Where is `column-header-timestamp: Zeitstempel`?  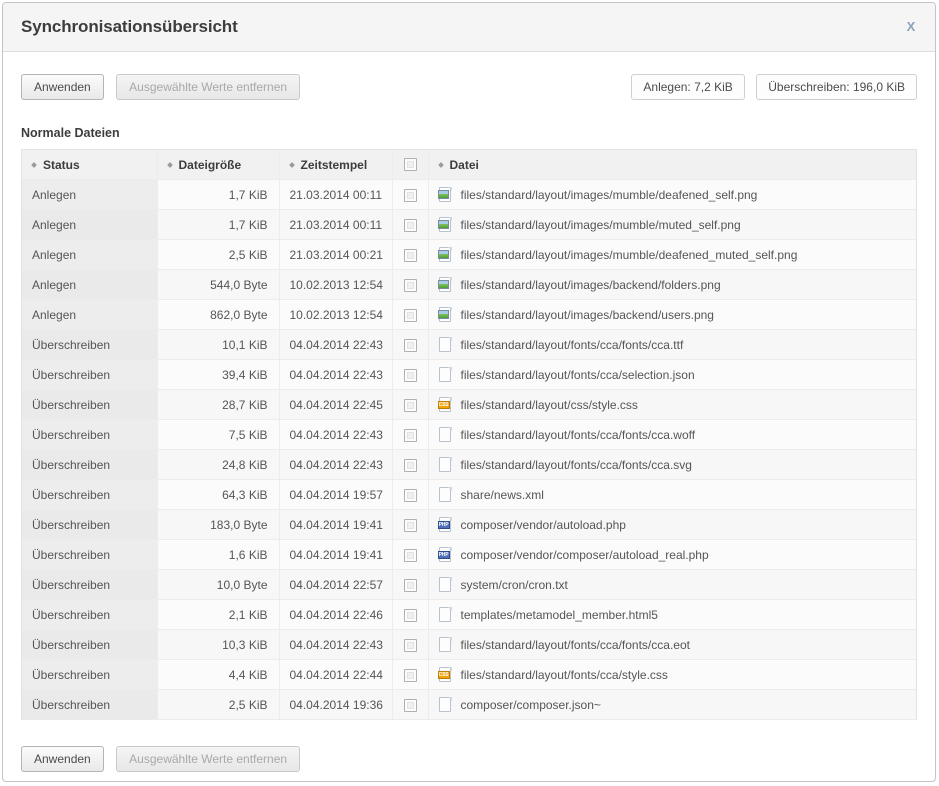
column-header-timestamp: Zeitstempel is located at coordinates (336, 165).